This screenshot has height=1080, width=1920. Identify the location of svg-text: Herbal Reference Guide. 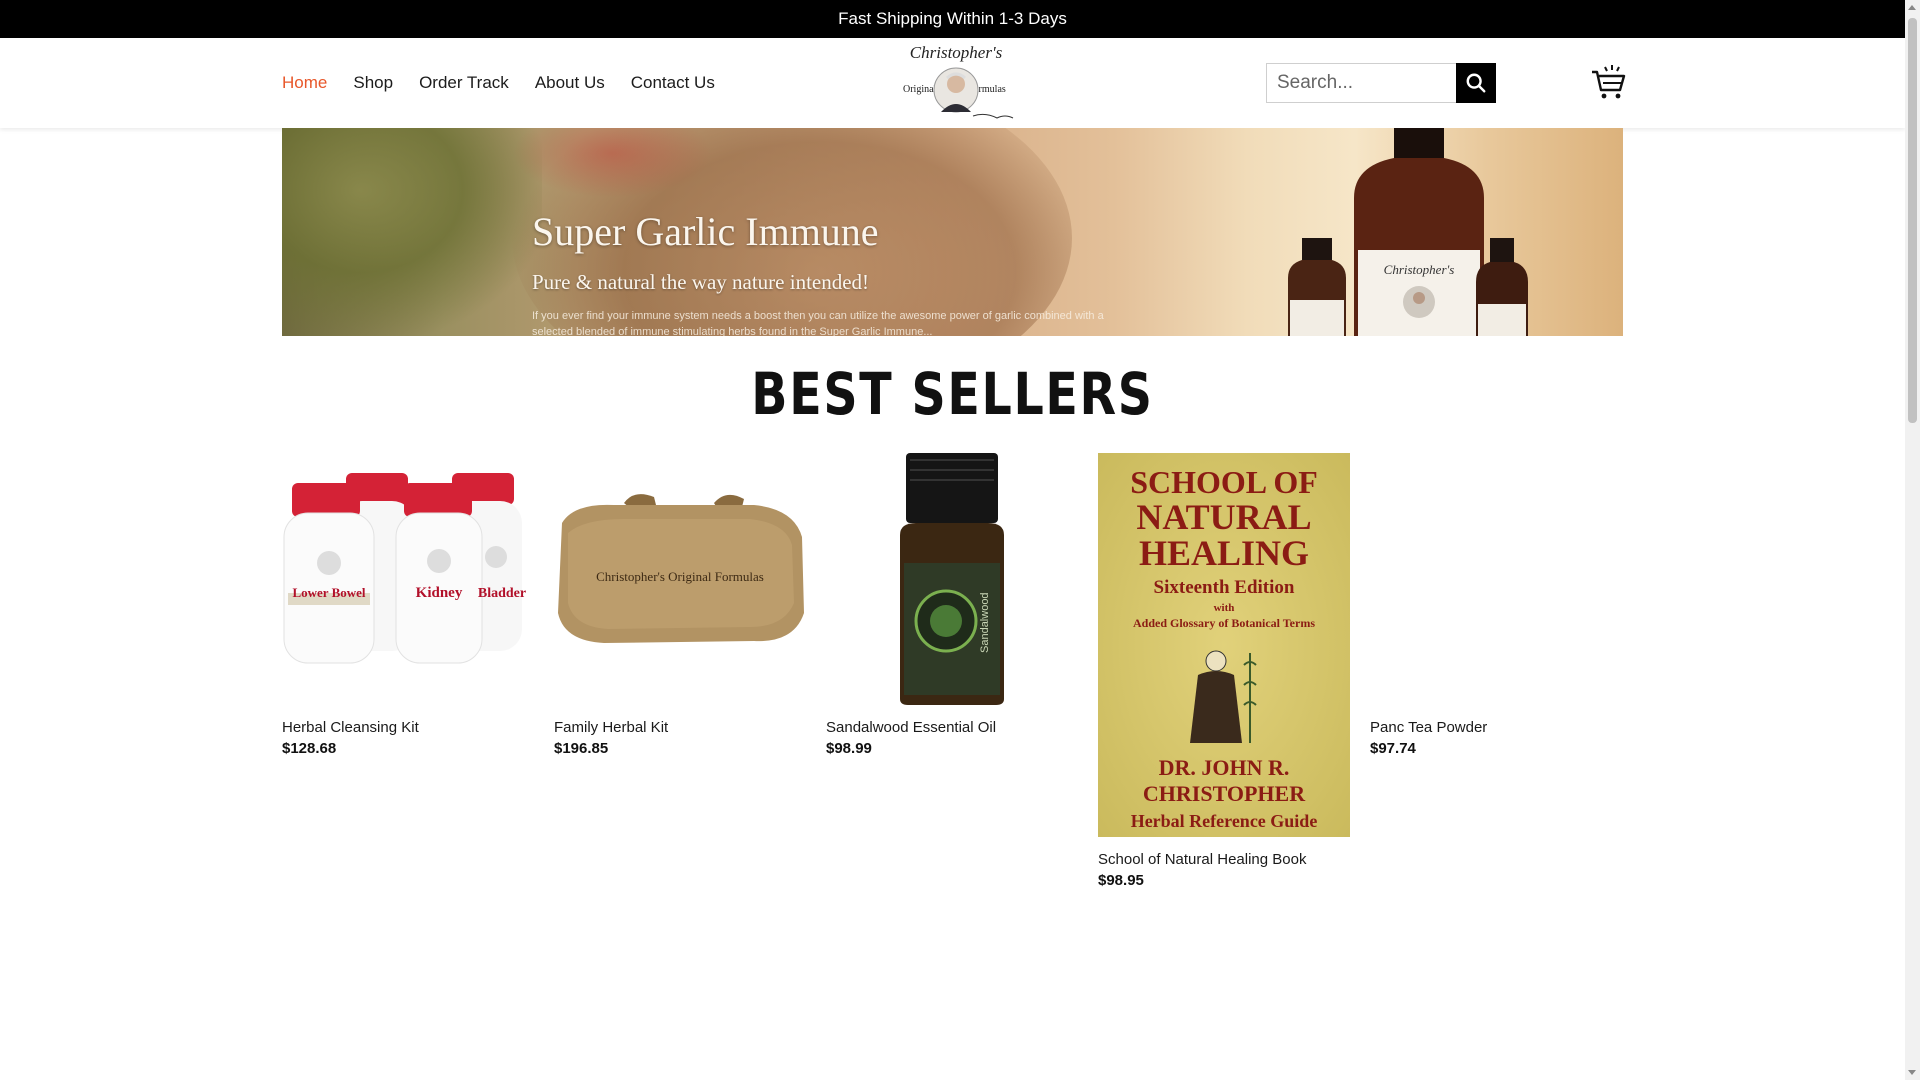
(1224, 821).